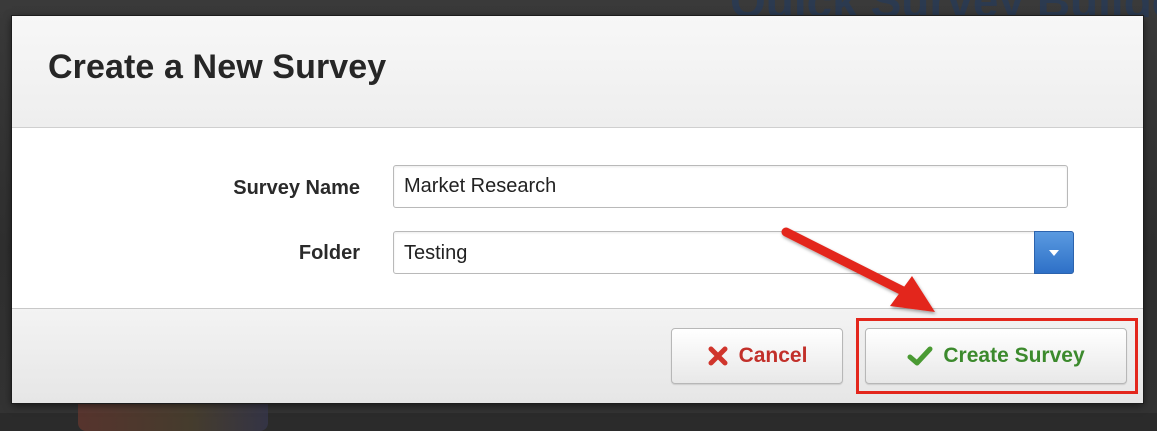  What do you see at coordinates (329, 253) in the screenshot?
I see `folder-label: Folder` at bounding box center [329, 253].